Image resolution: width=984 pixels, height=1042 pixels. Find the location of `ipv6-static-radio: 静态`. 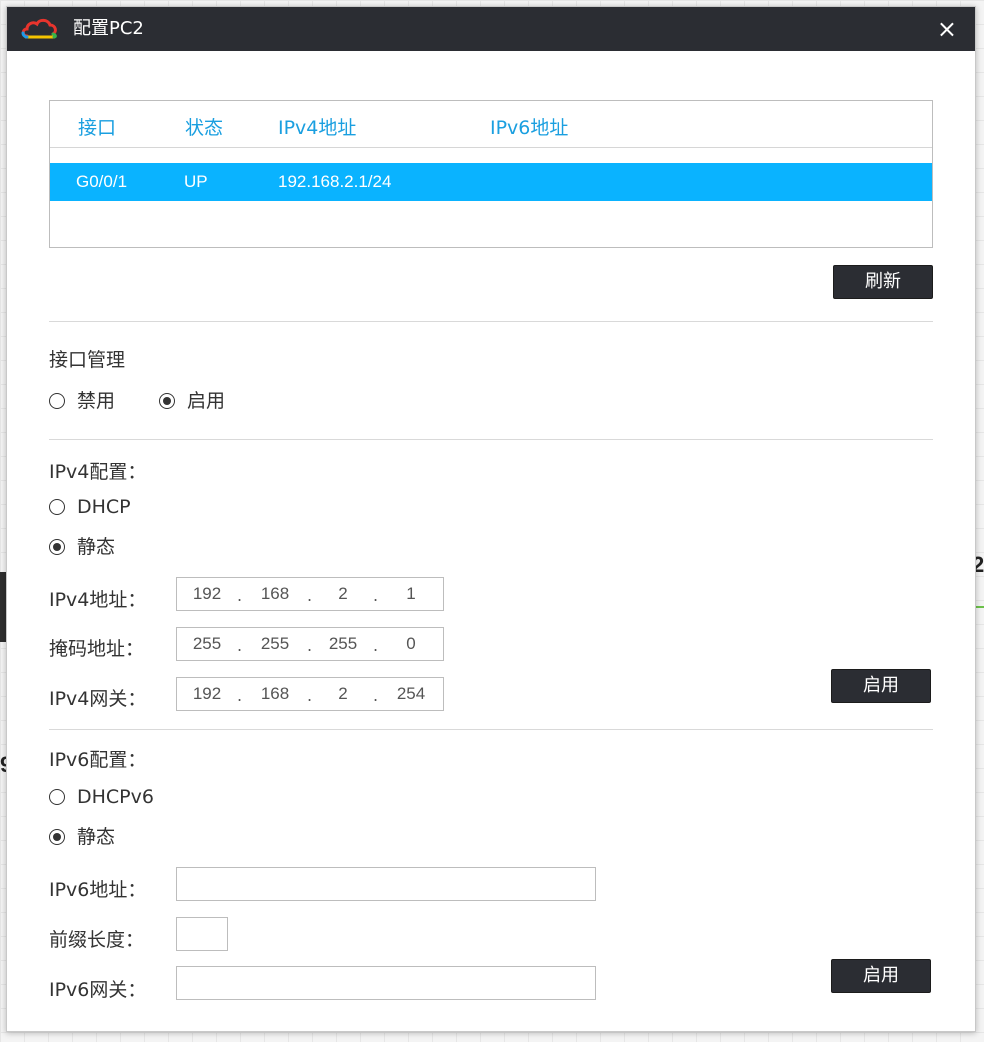

ipv6-static-radio: 静态 is located at coordinates (109, 837).